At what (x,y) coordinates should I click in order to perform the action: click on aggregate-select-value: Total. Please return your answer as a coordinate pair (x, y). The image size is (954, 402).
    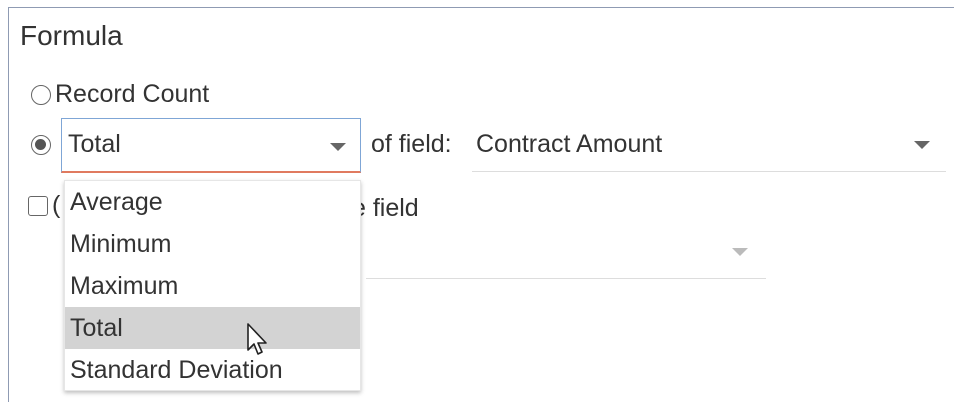
    Looking at the image, I should click on (94, 144).